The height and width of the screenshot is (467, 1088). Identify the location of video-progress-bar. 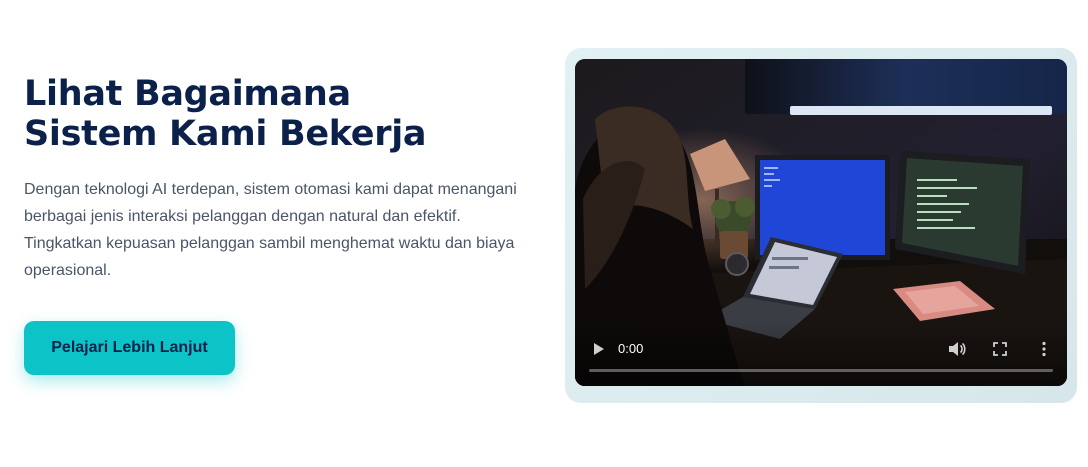
(821, 370).